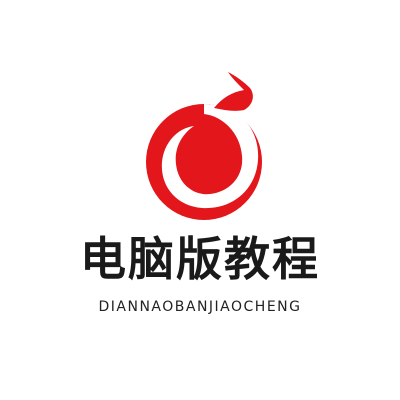  I want to click on brand-pinyin: DIANNAOBANJIAOCHENG, so click(200, 307).